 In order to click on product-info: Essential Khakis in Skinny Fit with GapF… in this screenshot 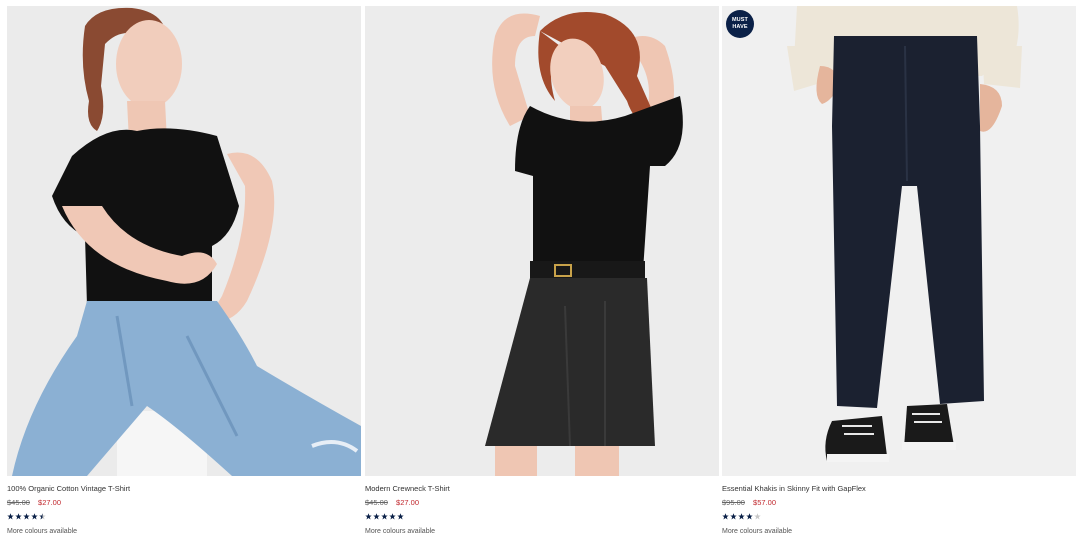, I will do `click(899, 510)`.